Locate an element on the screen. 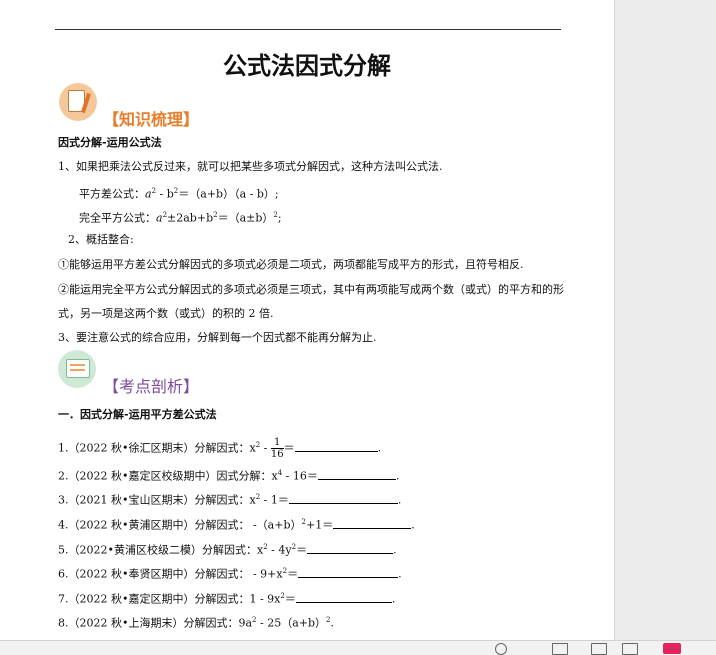  question-8: 8.（2022 秋•上海期末）分解因式：9a2 - 25（a+b）2. is located at coordinates (196, 623).